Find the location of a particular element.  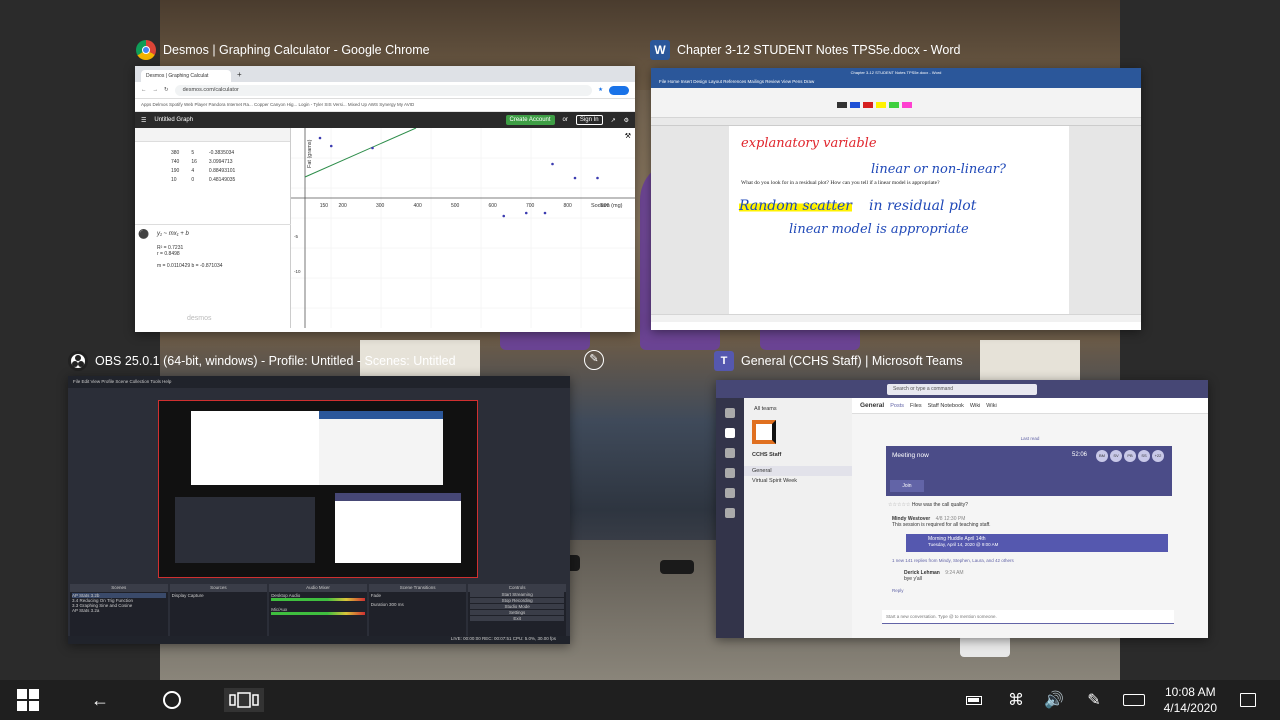

data-table-row: 740 16 3.0994713 is located at coordinates (203, 161).